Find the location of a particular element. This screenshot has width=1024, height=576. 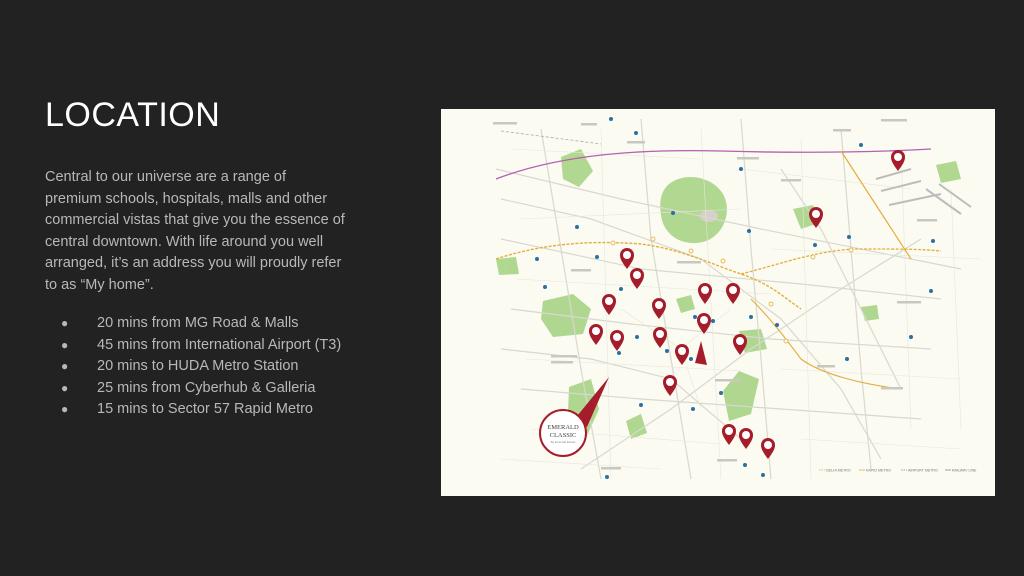

list-item: ● 20 mins from MG Road & Malls is located at coordinates (195, 324).